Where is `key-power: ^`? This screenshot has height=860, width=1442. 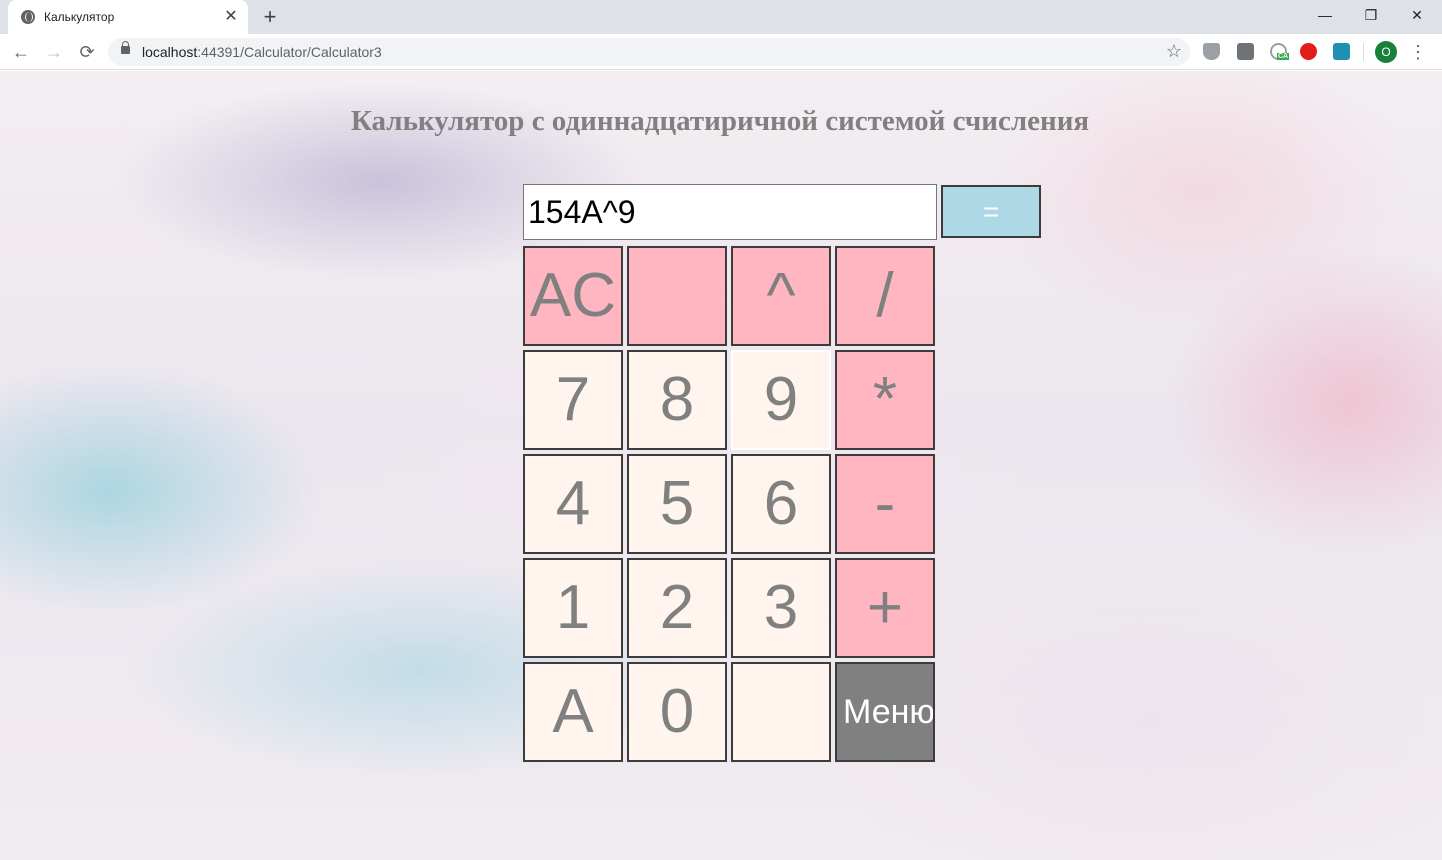 key-power: ^ is located at coordinates (781, 296).